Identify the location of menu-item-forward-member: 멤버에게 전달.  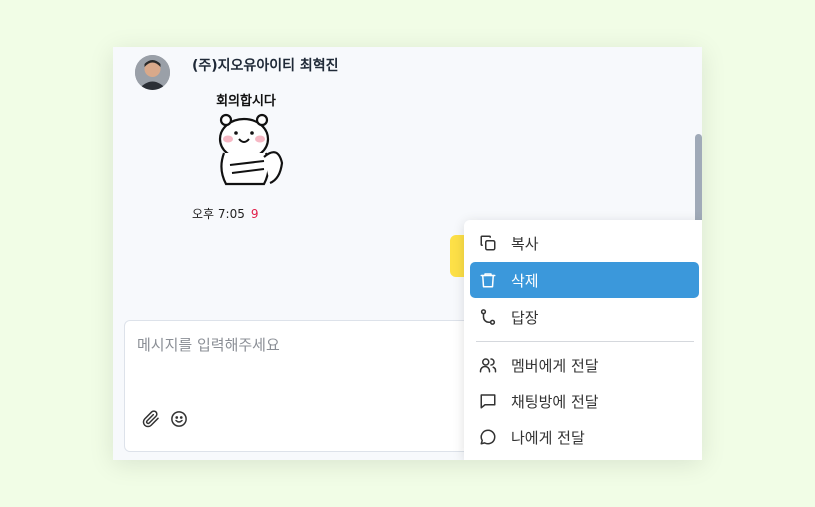
(584, 365).